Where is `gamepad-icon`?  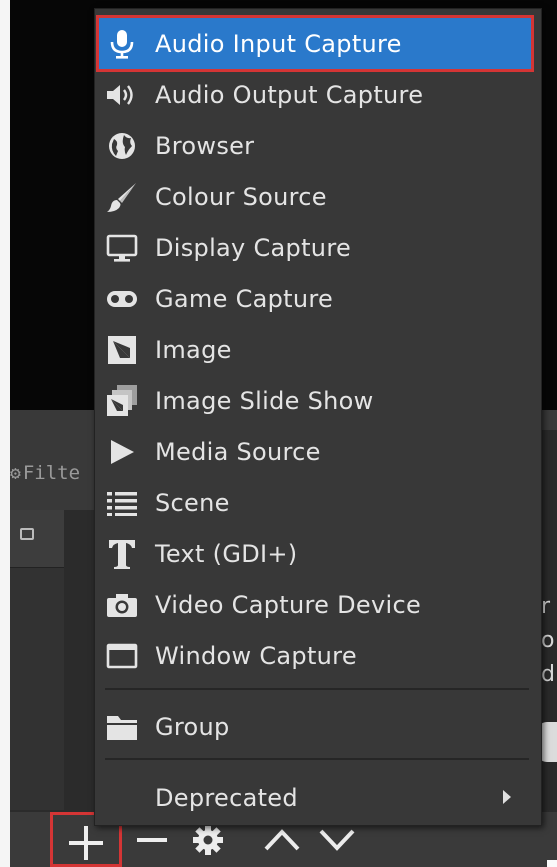
gamepad-icon is located at coordinates (122, 299).